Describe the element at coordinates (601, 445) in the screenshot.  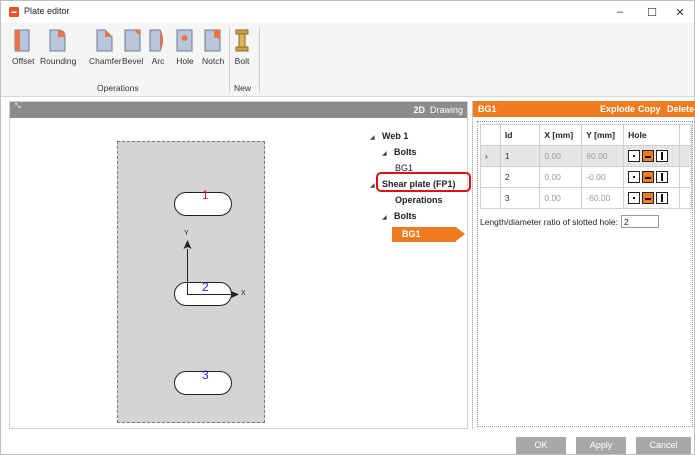
I see `apply-button: Apply` at that location.